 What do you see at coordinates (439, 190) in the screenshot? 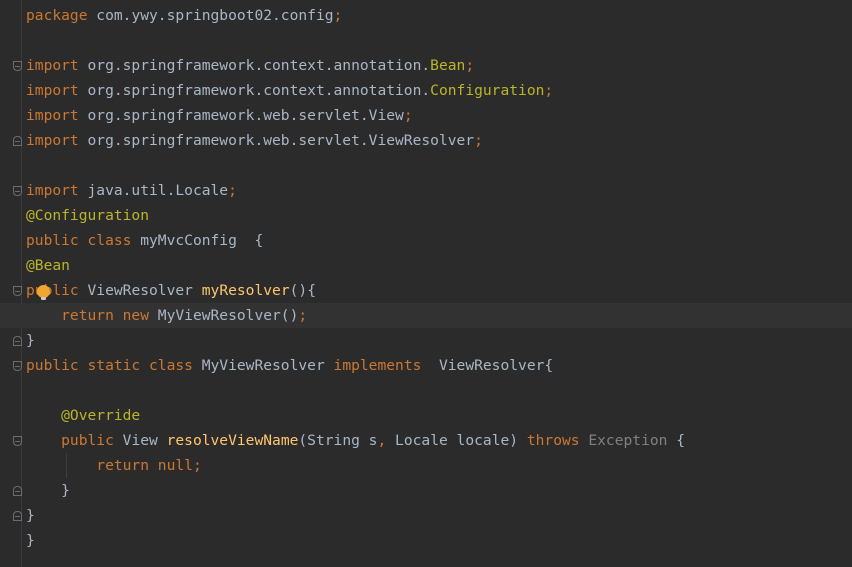
I see `code-line: import java.util.Locale;` at bounding box center [439, 190].